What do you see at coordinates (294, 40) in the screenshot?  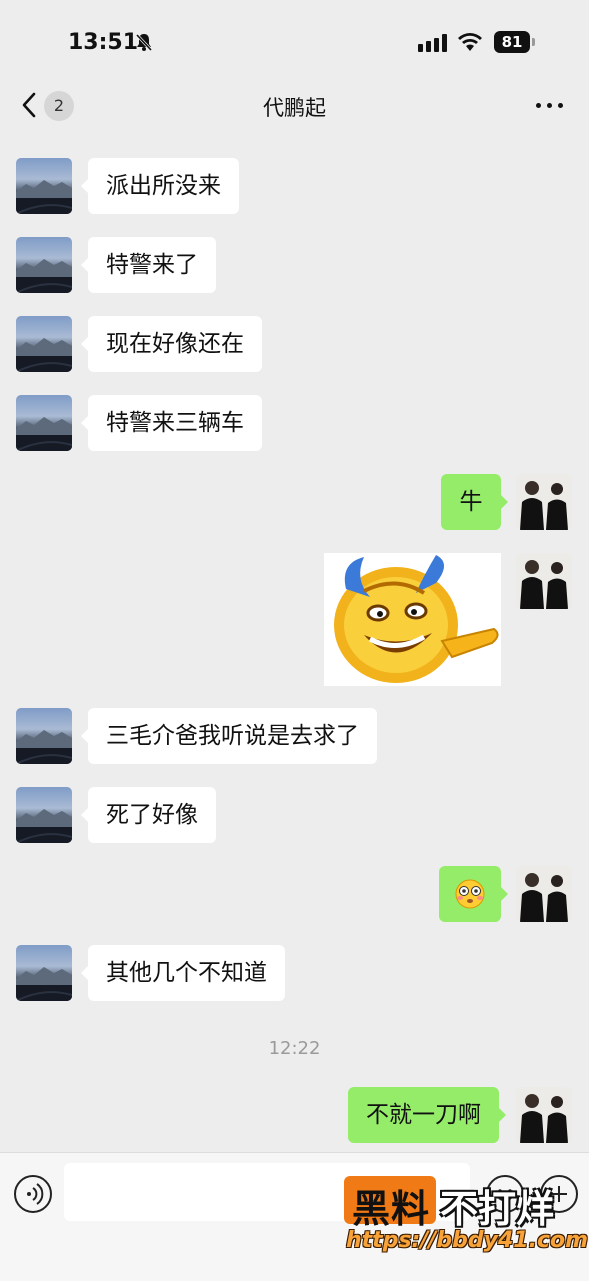 I see `status-bar: 13:51 81` at bounding box center [294, 40].